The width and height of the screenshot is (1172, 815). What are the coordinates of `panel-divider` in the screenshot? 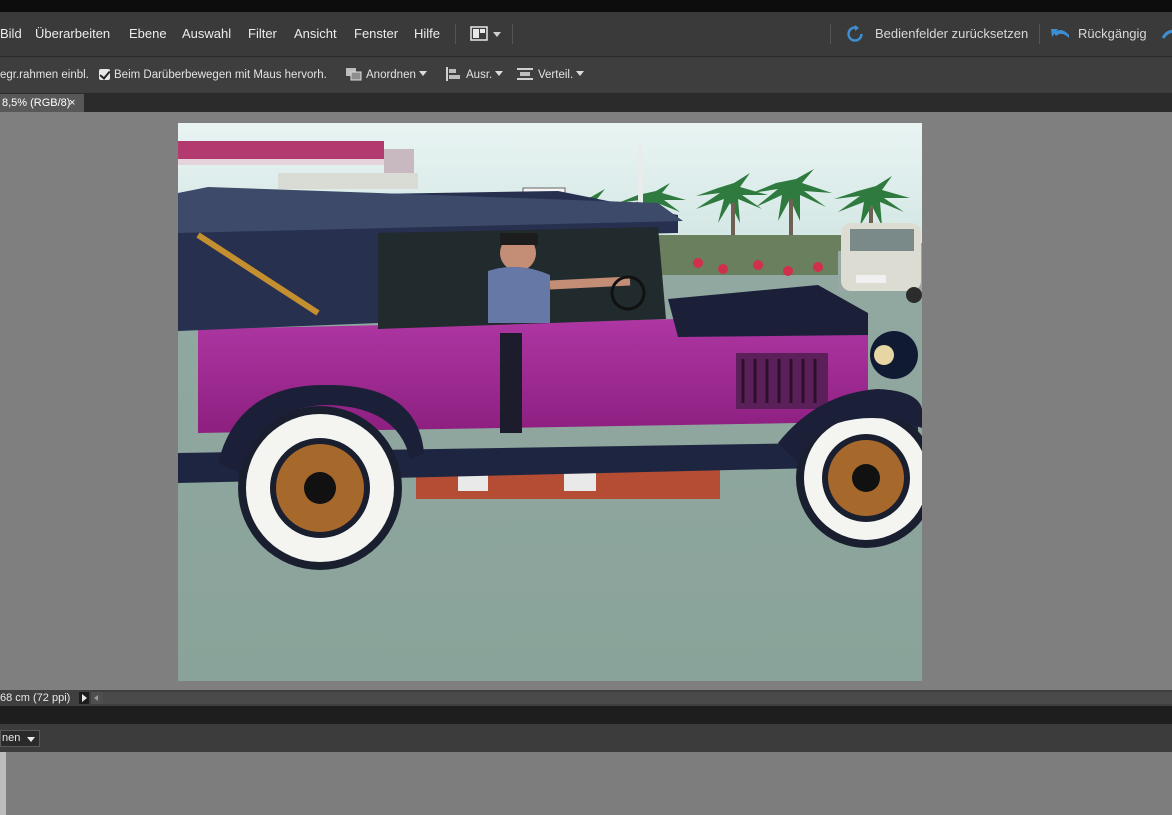 It's located at (586, 715).